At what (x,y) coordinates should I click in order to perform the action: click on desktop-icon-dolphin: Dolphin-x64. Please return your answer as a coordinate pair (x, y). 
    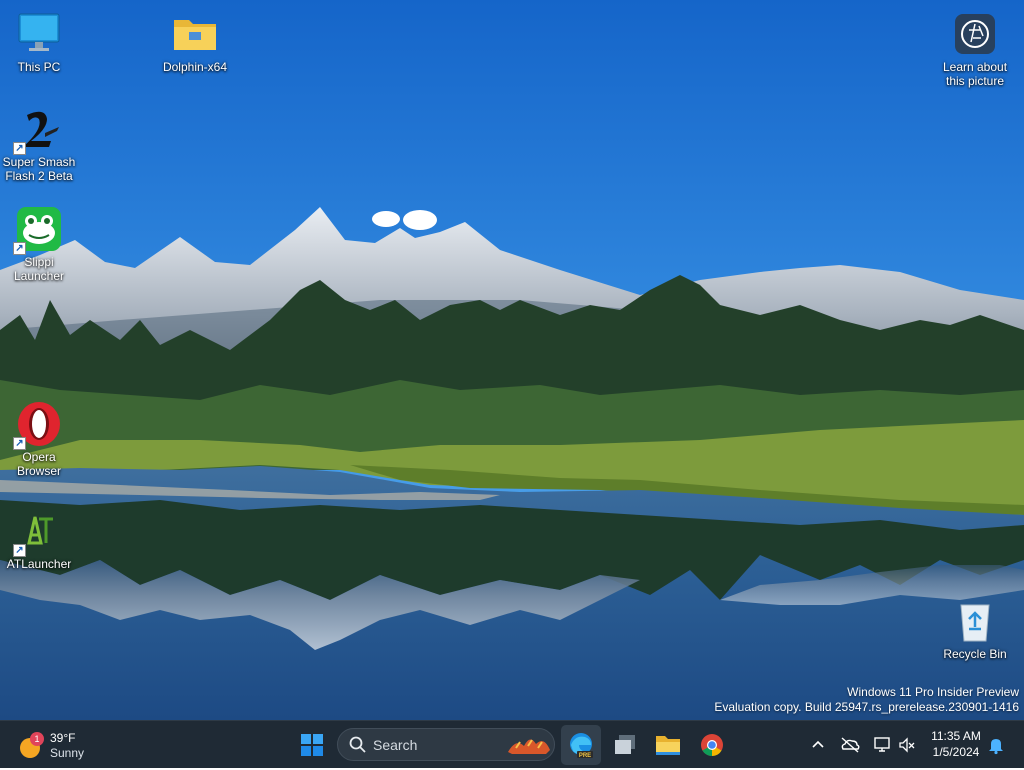
    Looking at the image, I should click on (195, 42).